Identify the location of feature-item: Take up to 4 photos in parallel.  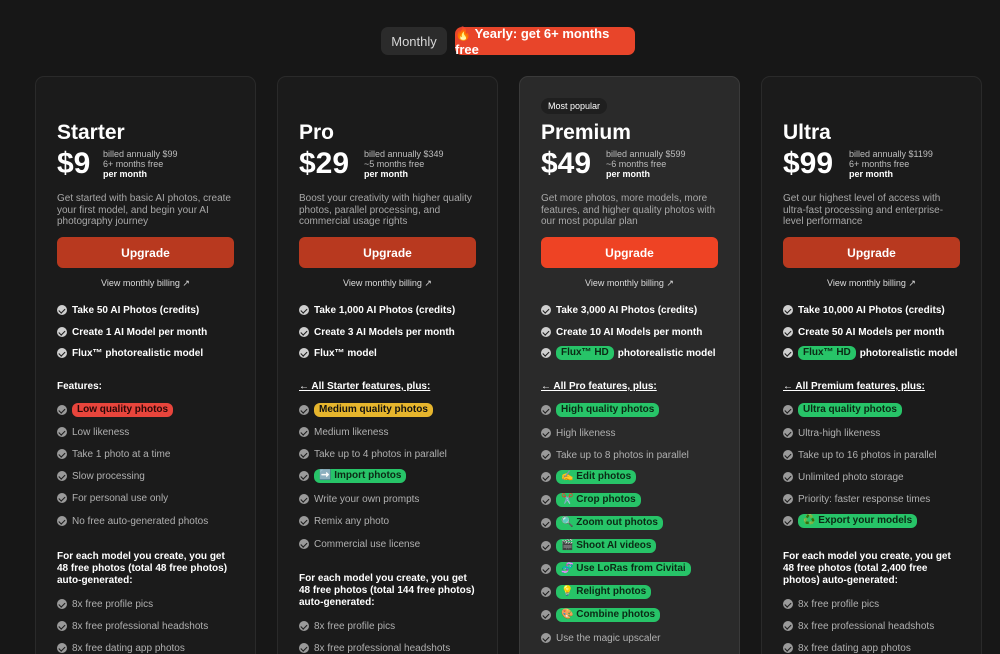
(387, 454).